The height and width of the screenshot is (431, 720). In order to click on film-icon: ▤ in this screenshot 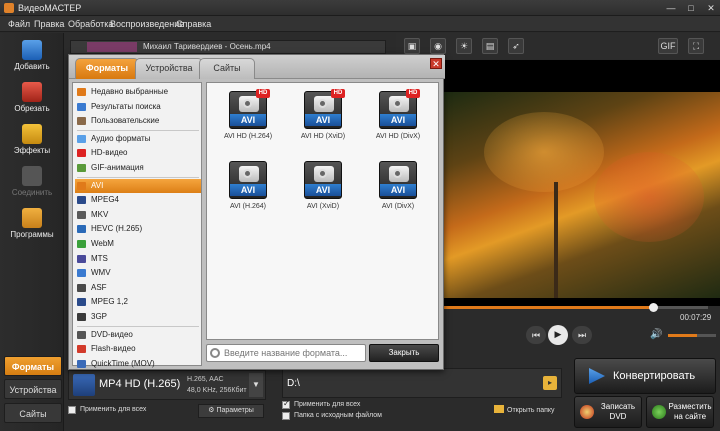, I will do `click(490, 46)`.